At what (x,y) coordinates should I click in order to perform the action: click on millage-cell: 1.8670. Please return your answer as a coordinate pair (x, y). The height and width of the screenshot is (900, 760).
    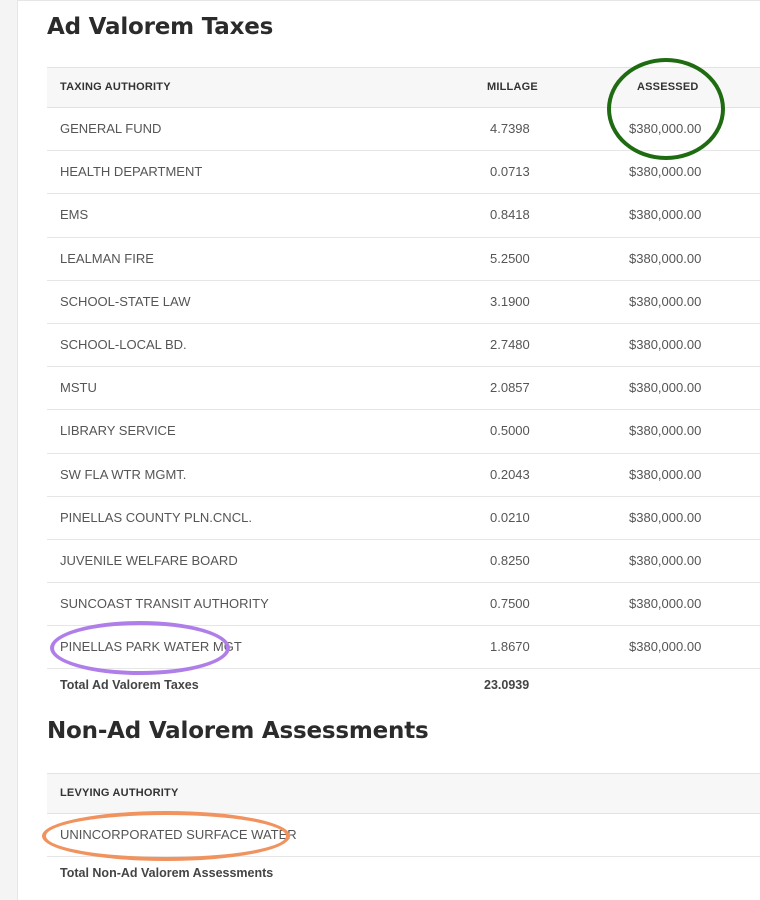
    Looking at the image, I should click on (510, 647).